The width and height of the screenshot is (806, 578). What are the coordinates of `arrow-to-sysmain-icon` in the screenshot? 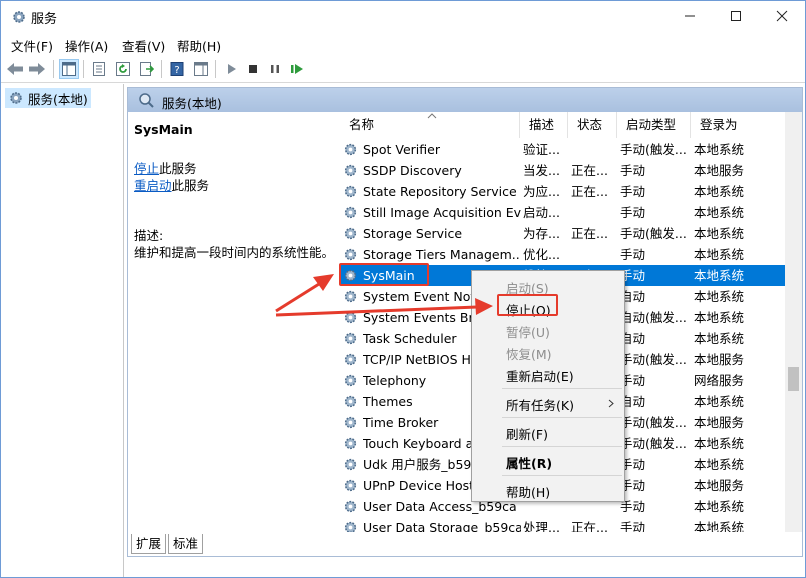 It's located at (304, 293).